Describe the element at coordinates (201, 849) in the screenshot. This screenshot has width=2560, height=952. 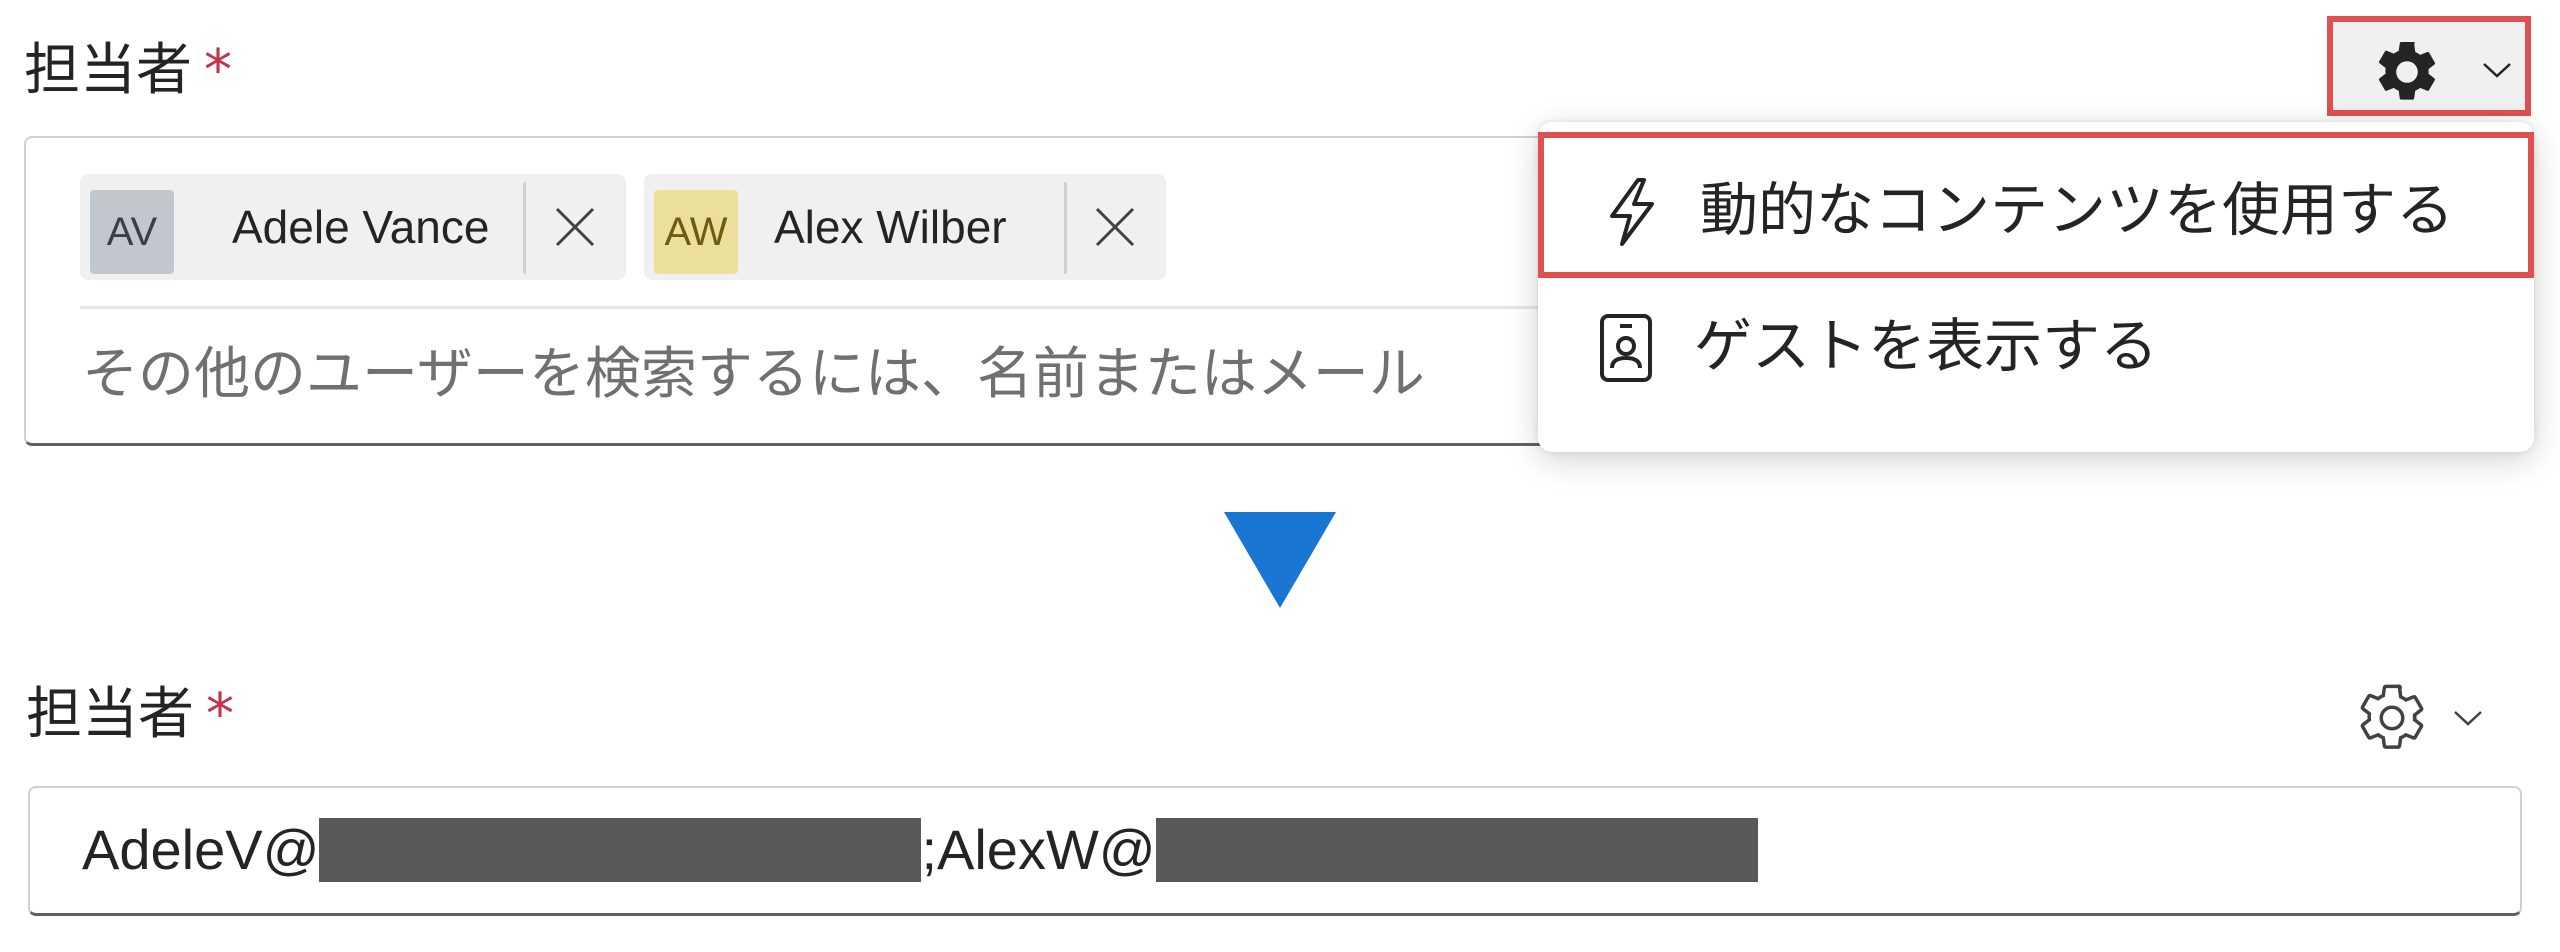
I see `email-prefix: AdeleV@` at that location.